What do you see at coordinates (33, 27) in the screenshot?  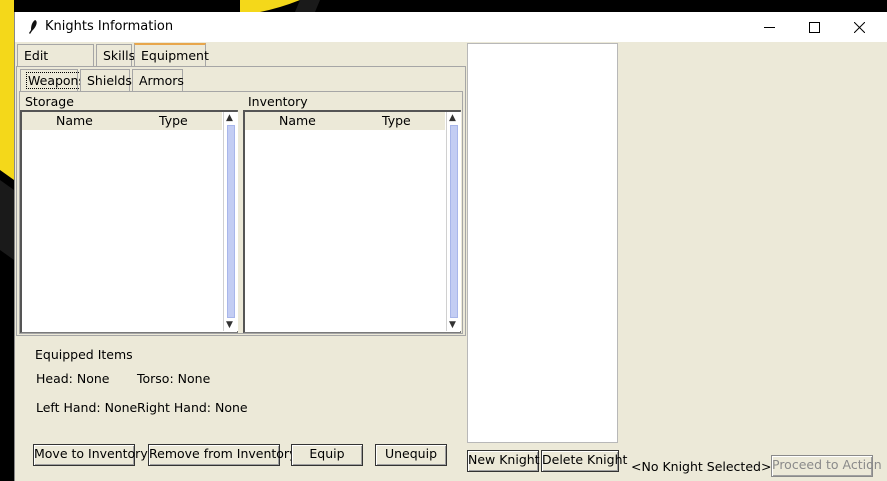 I see `feather-icon` at bounding box center [33, 27].